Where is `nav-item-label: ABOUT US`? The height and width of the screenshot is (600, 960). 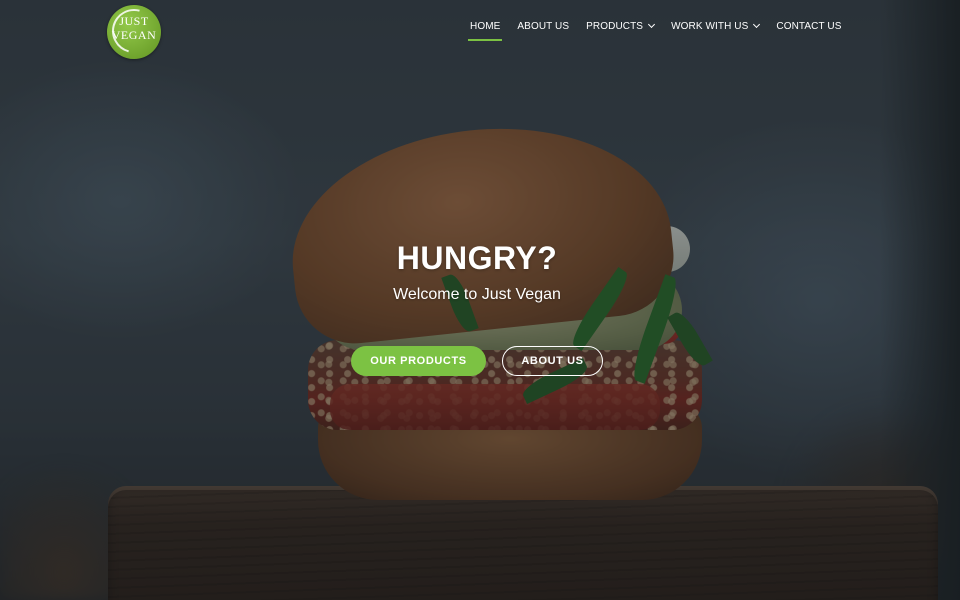 nav-item-label: ABOUT US is located at coordinates (543, 26).